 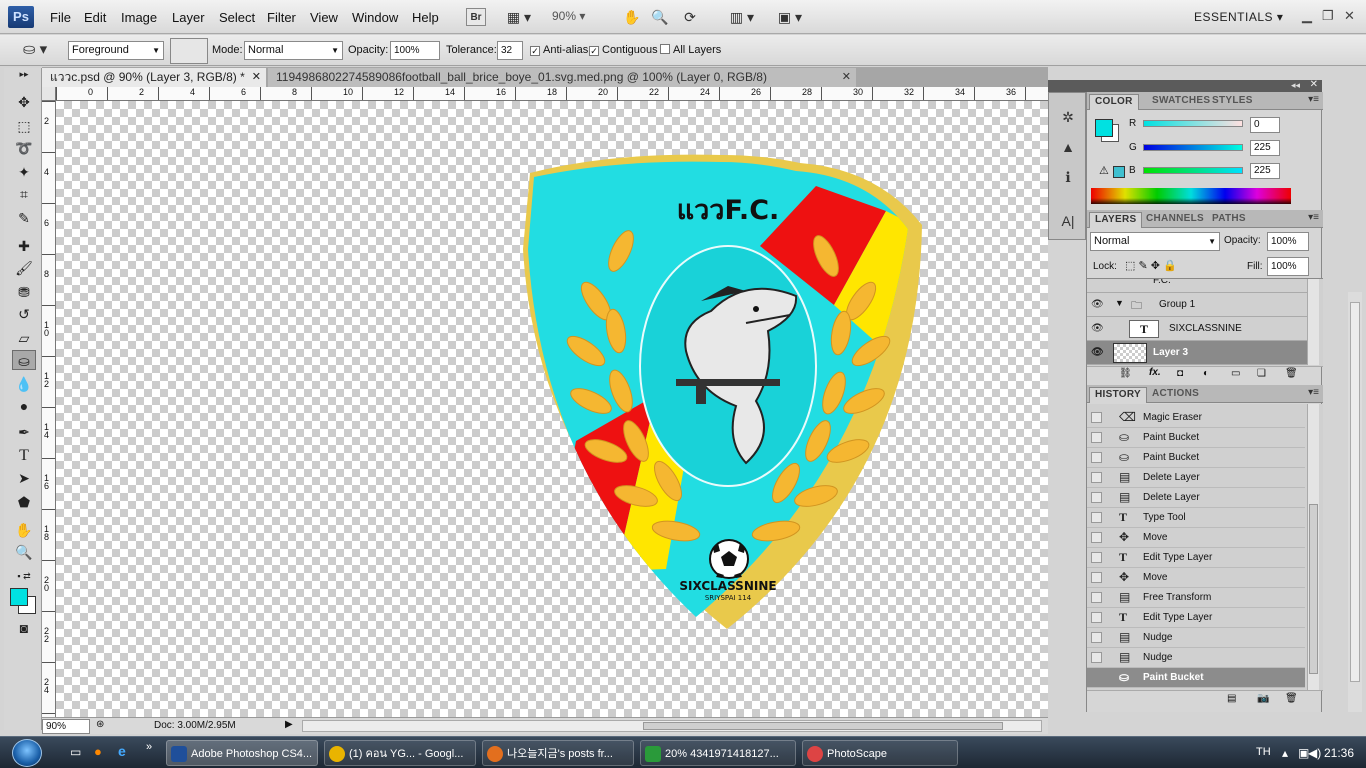 What do you see at coordinates (559, 50) in the screenshot?
I see `anti-alias-checkbox: ✓ Anti-alias` at bounding box center [559, 50].